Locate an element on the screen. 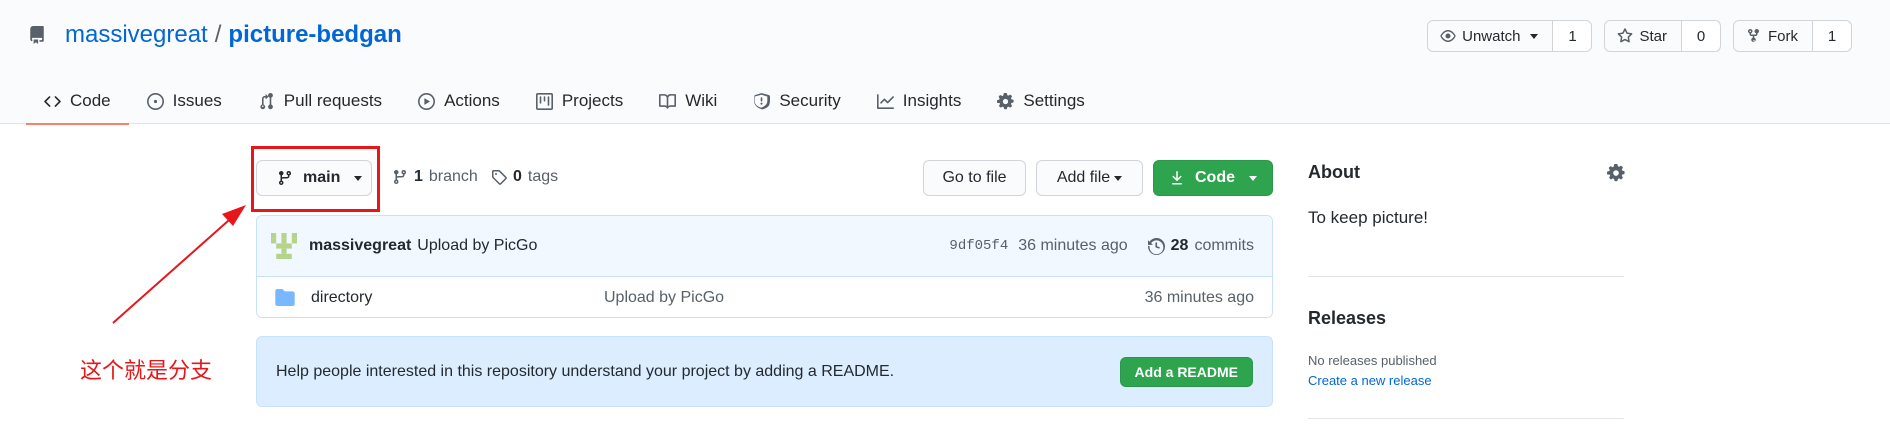 The width and height of the screenshot is (1890, 435). shield-icon is located at coordinates (762, 100).